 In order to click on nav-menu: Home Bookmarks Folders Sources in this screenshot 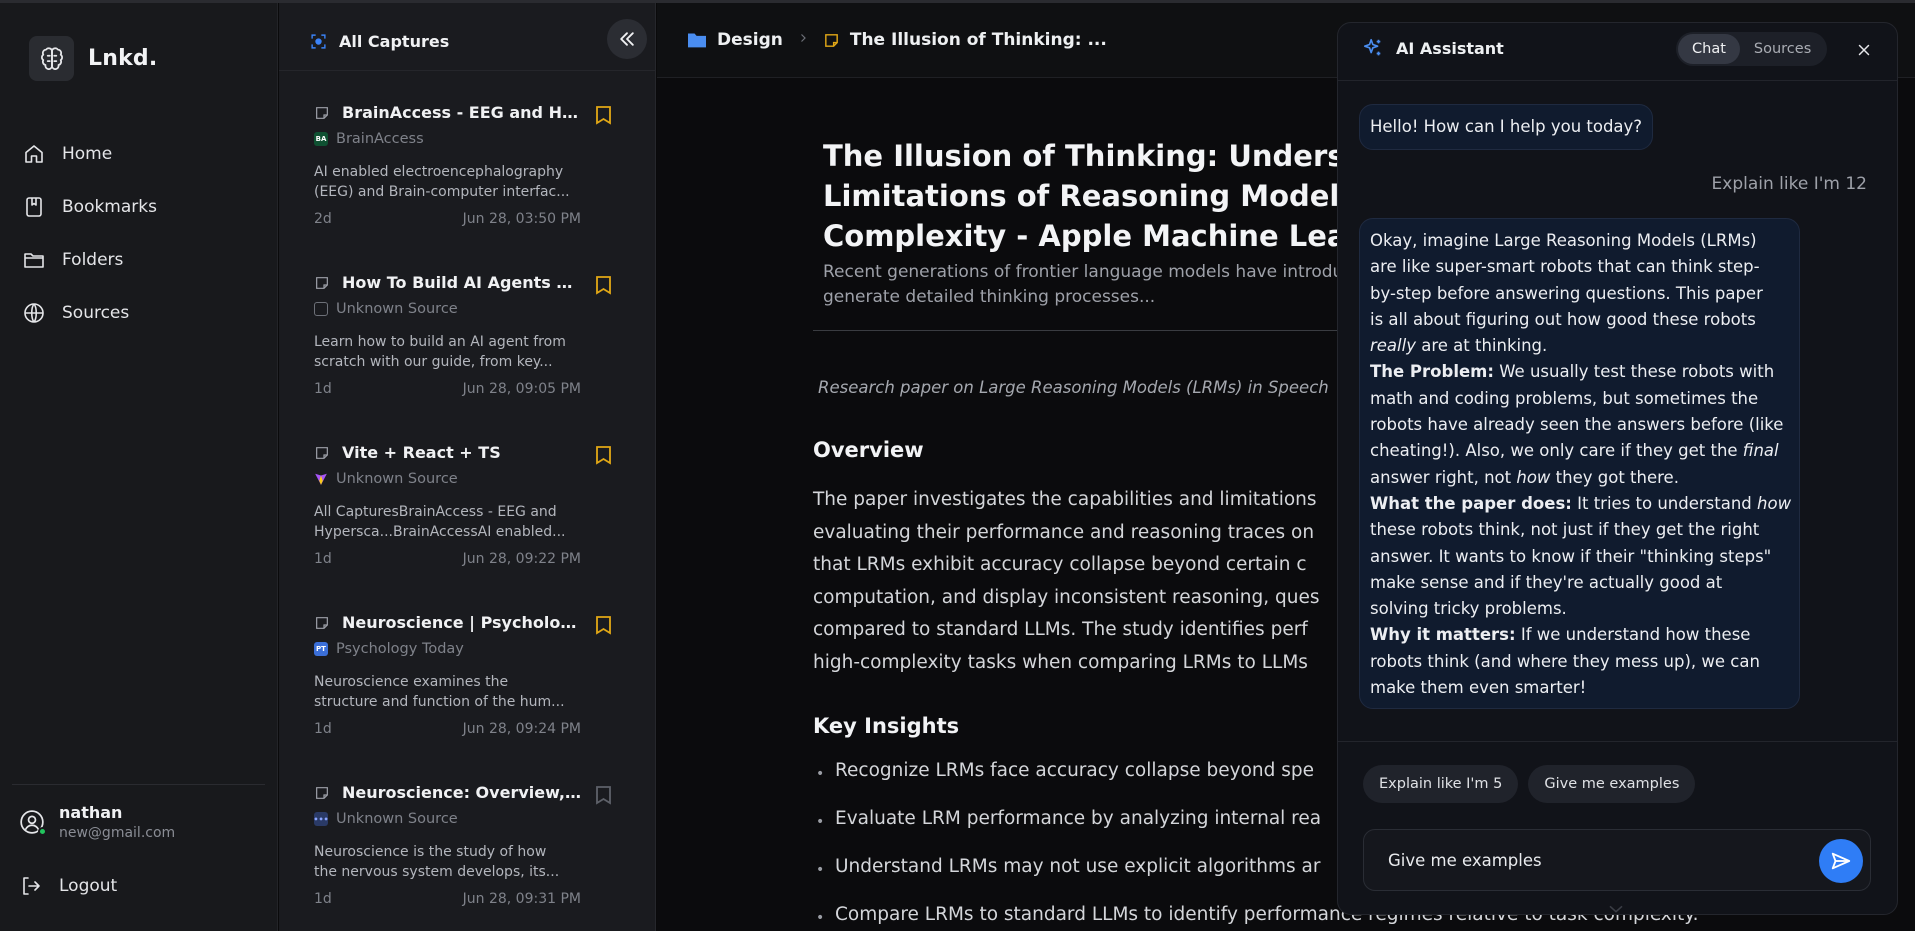, I will do `click(142, 233)`.